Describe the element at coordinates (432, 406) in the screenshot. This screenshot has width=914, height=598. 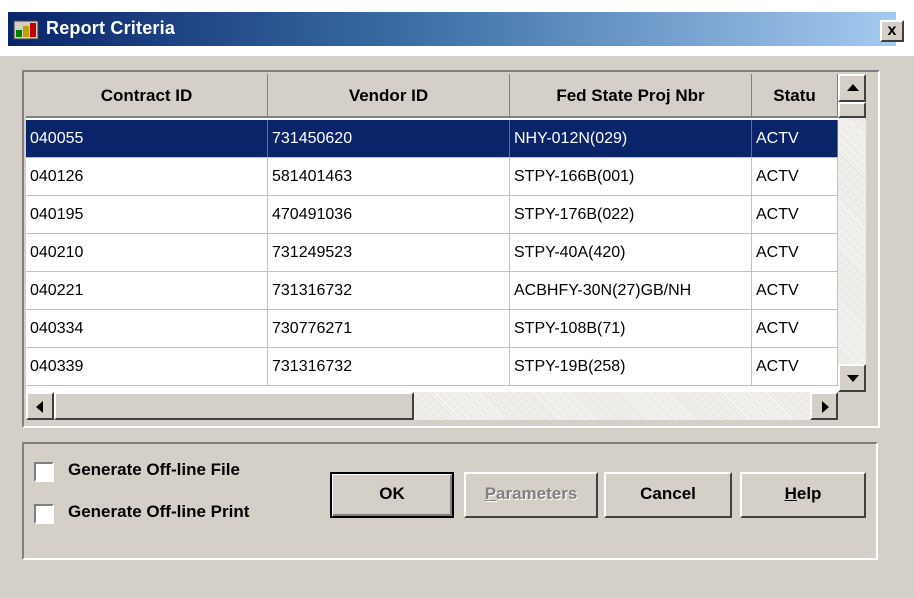
I see `horizontal-scrollbar` at that location.